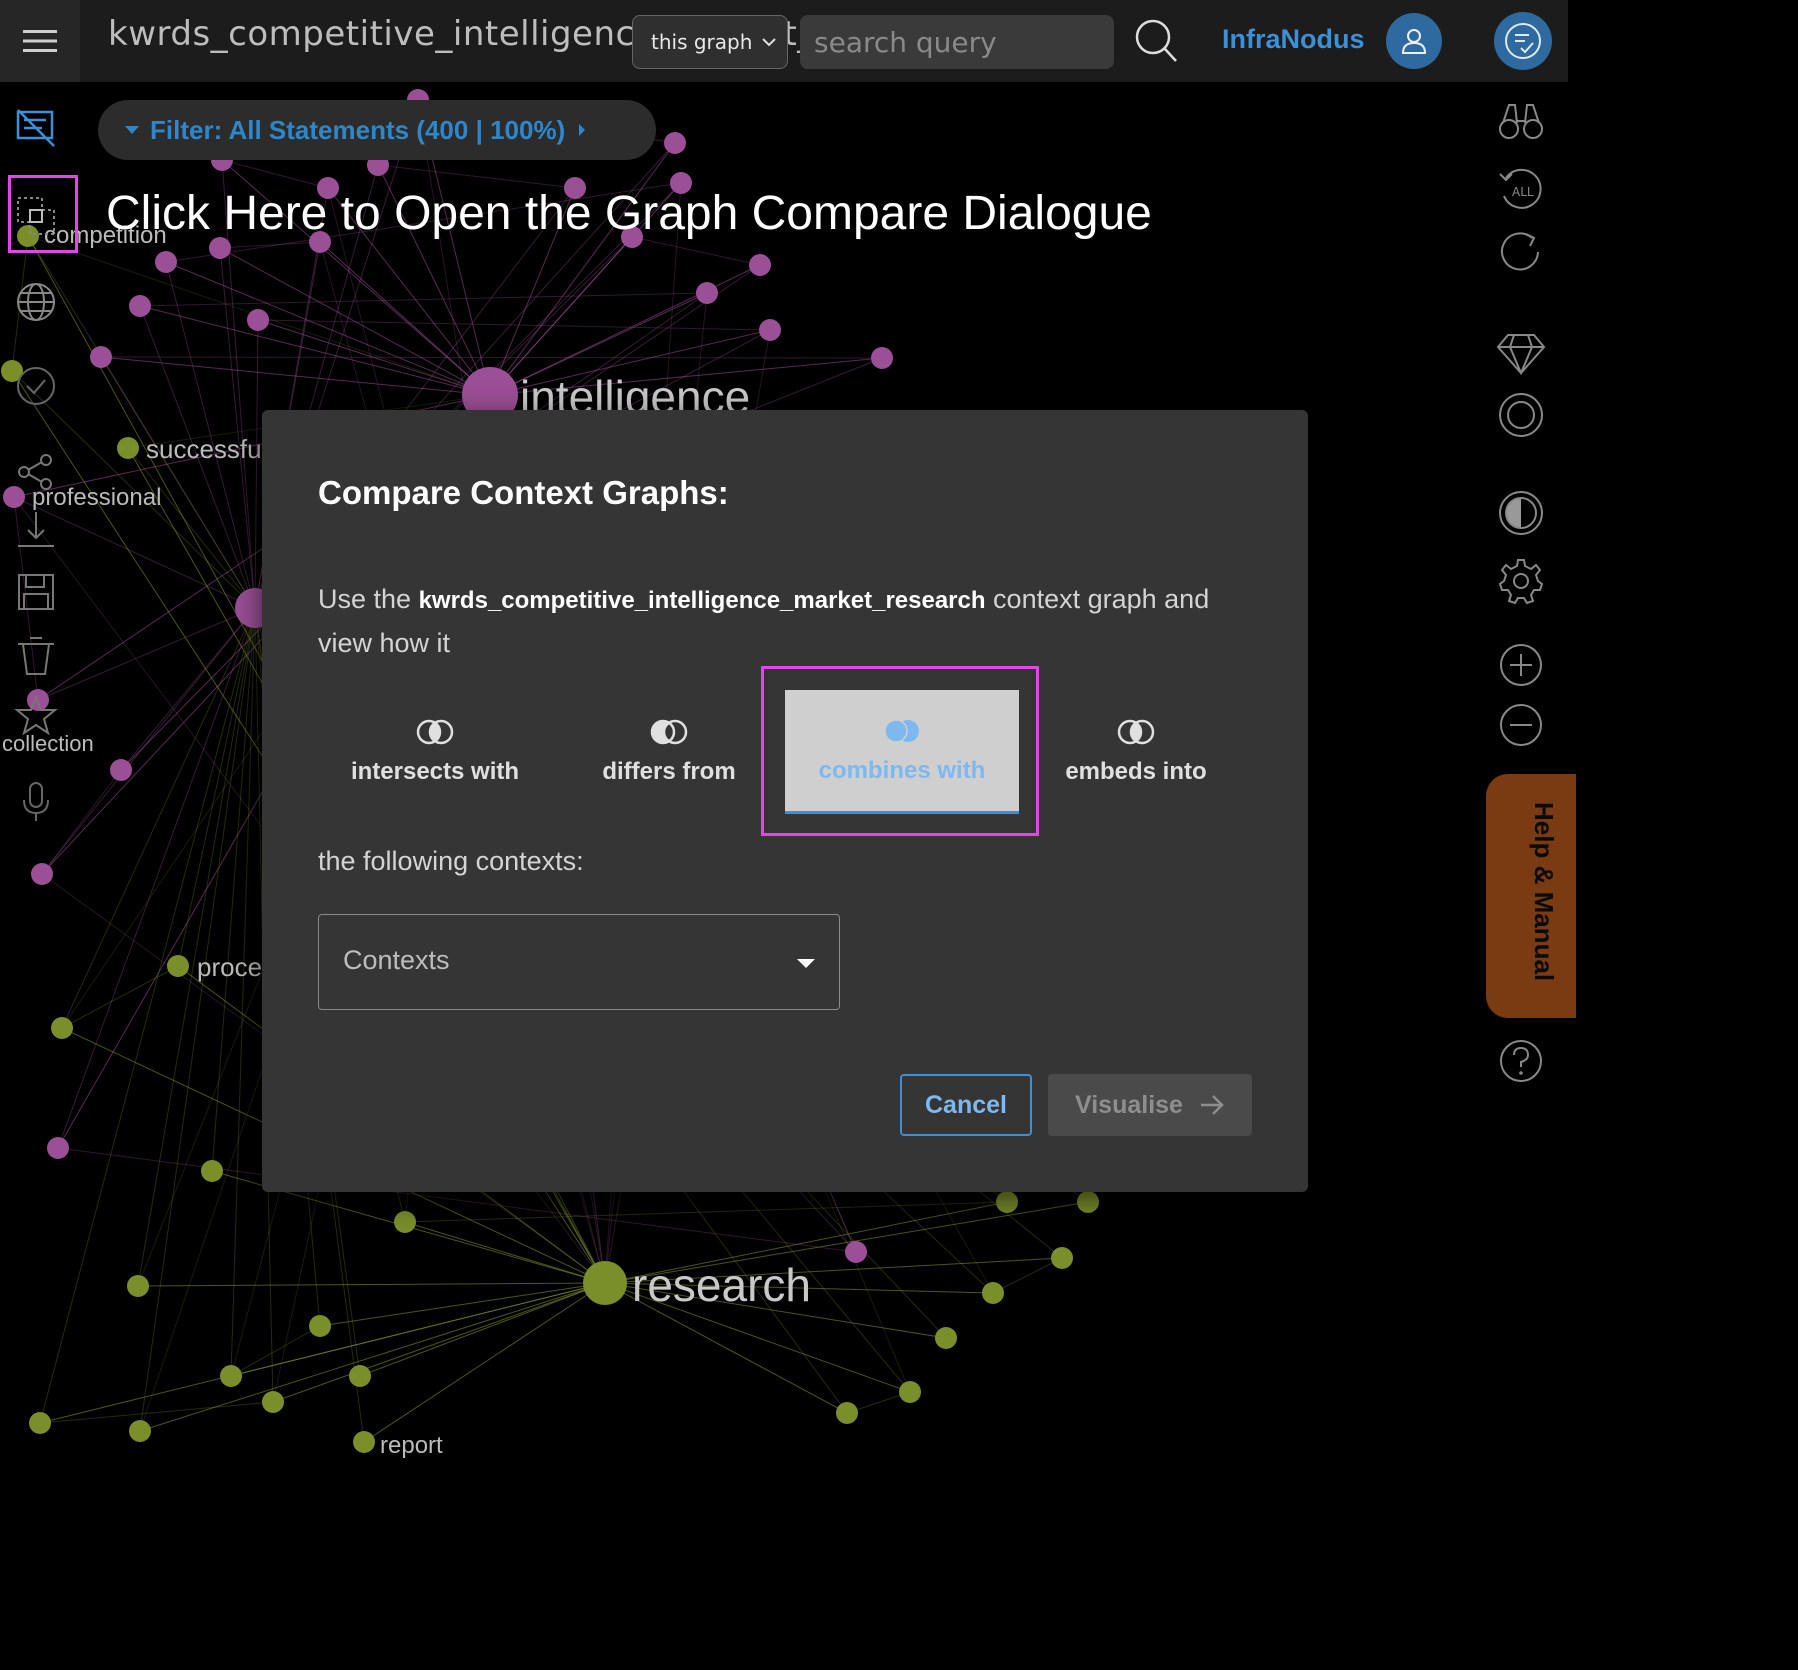  I want to click on combines-highlight, so click(900, 751).